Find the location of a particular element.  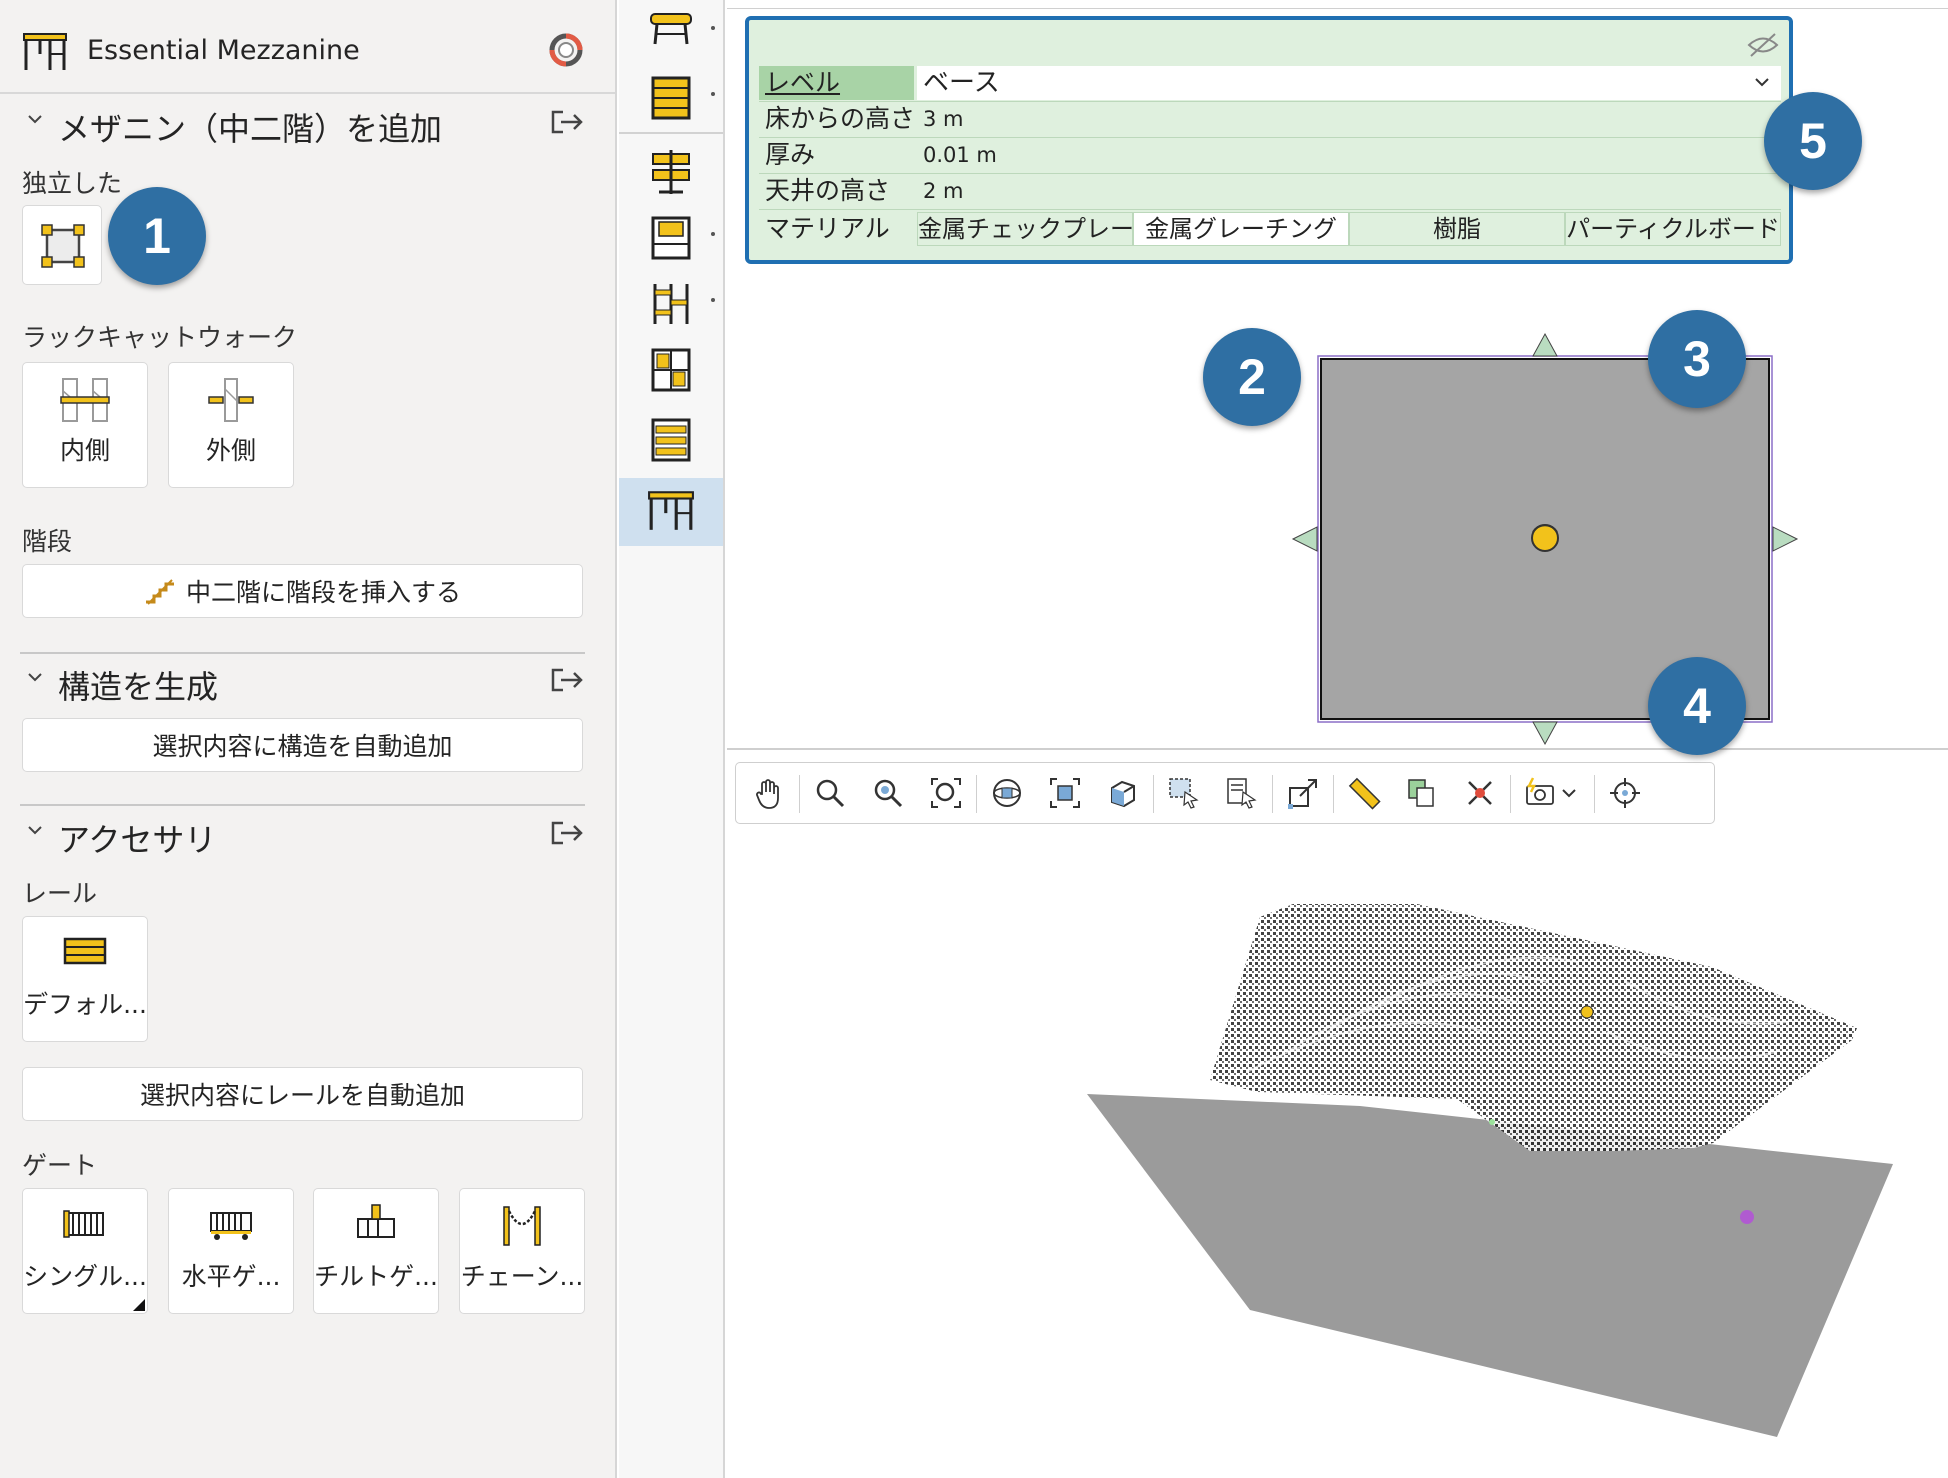

strip-ladder-button is located at coordinates (671, 304).